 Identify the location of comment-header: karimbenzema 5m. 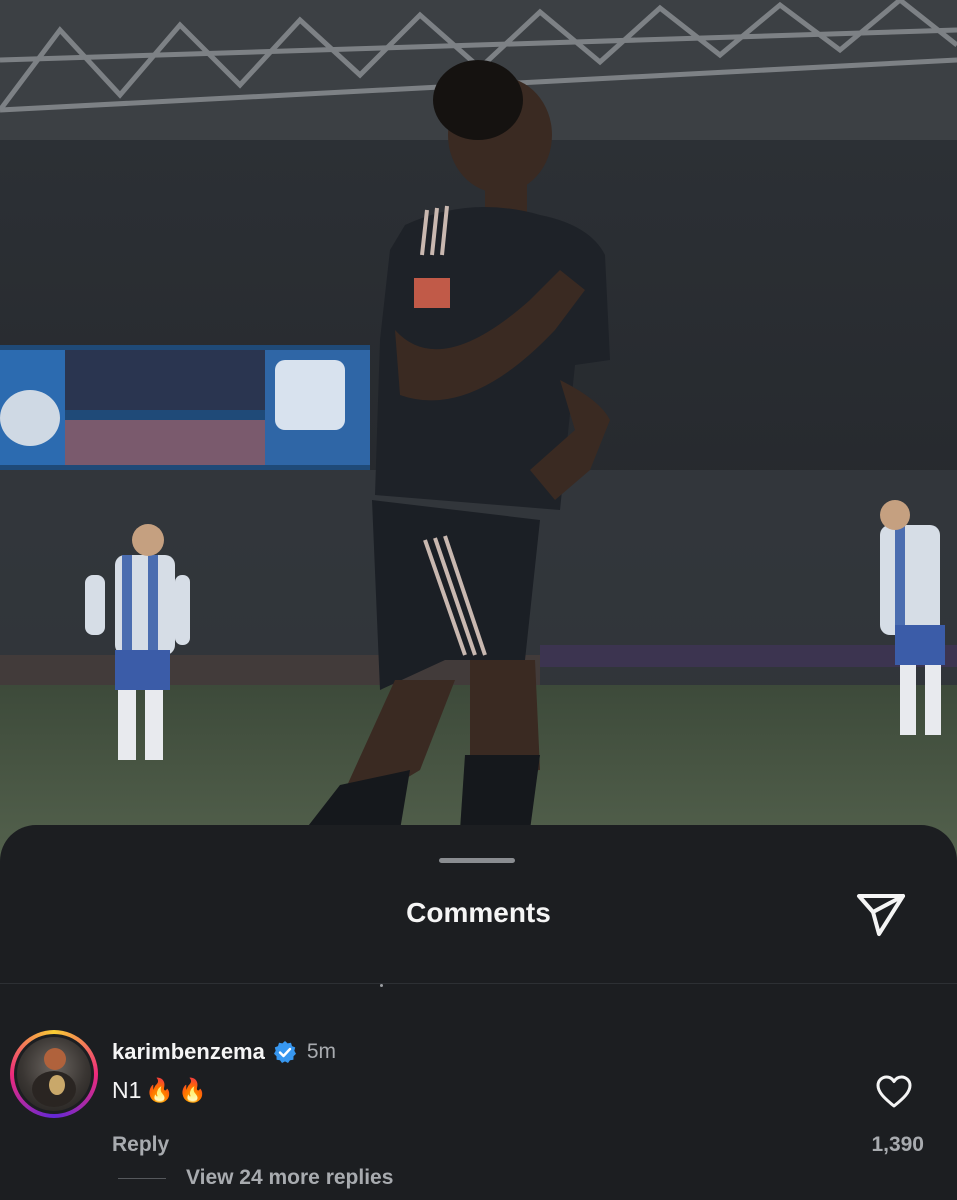
(224, 1052).